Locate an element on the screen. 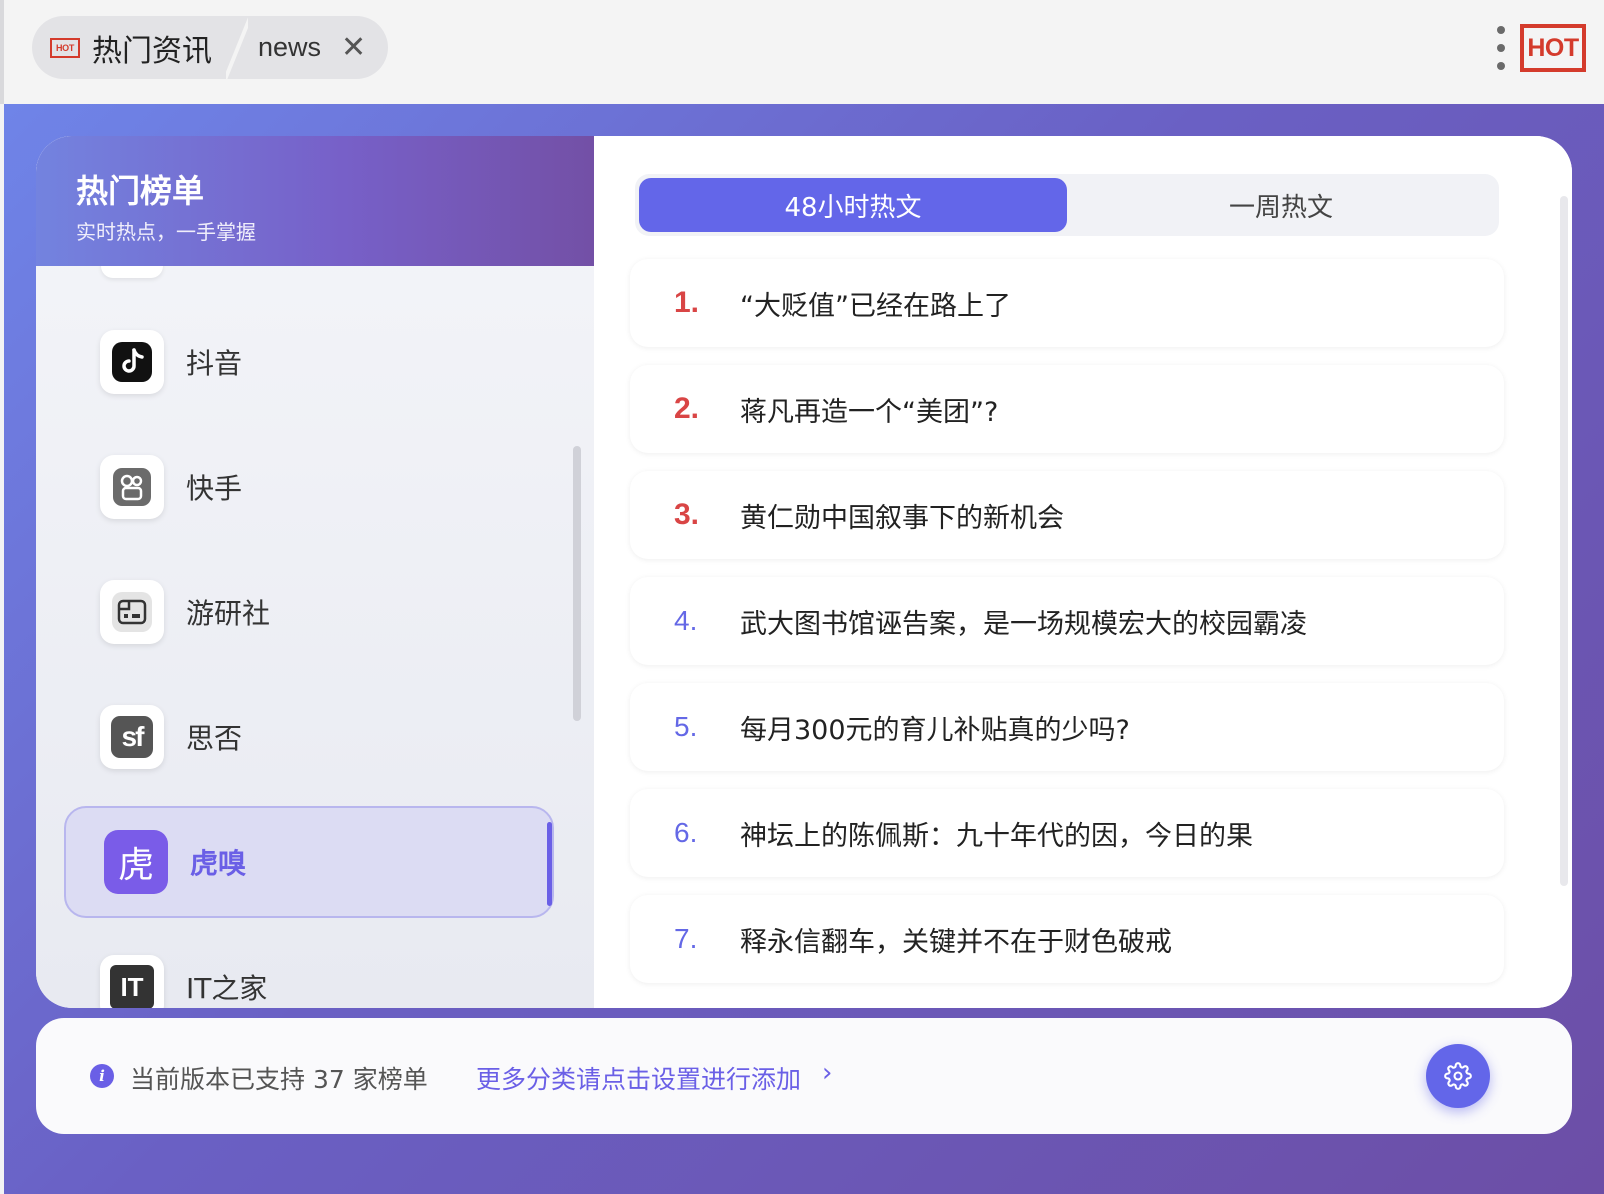  news-item: 3. 黄仁勋中国叙事下的新机会 is located at coordinates (1067, 515).